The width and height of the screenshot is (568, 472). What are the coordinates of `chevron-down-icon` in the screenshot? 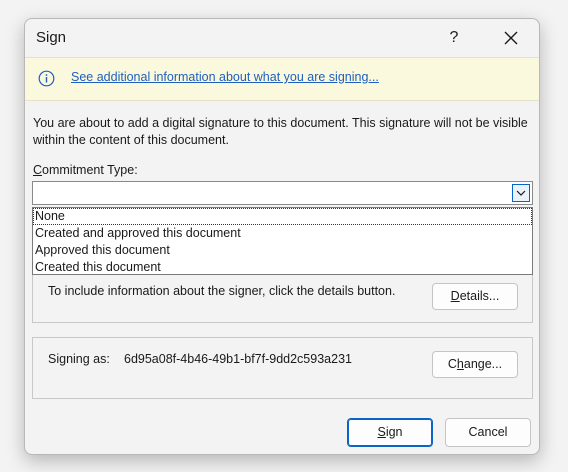 It's located at (521, 193).